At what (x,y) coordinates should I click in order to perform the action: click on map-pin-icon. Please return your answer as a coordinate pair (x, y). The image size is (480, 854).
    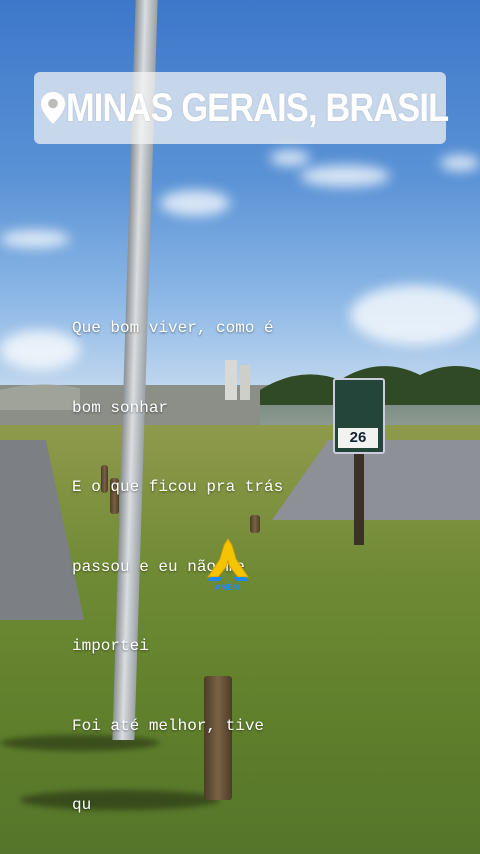
    Looking at the image, I should click on (53, 108).